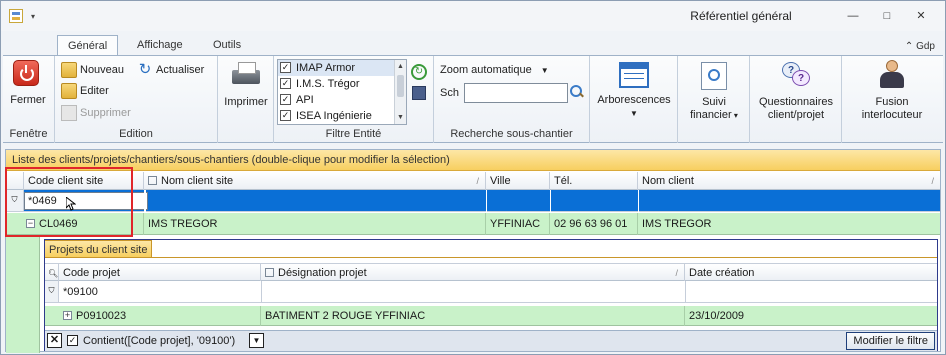 This screenshot has height=355, width=946. I want to click on entity-item: ✓ IMAP Armor, so click(342, 68).